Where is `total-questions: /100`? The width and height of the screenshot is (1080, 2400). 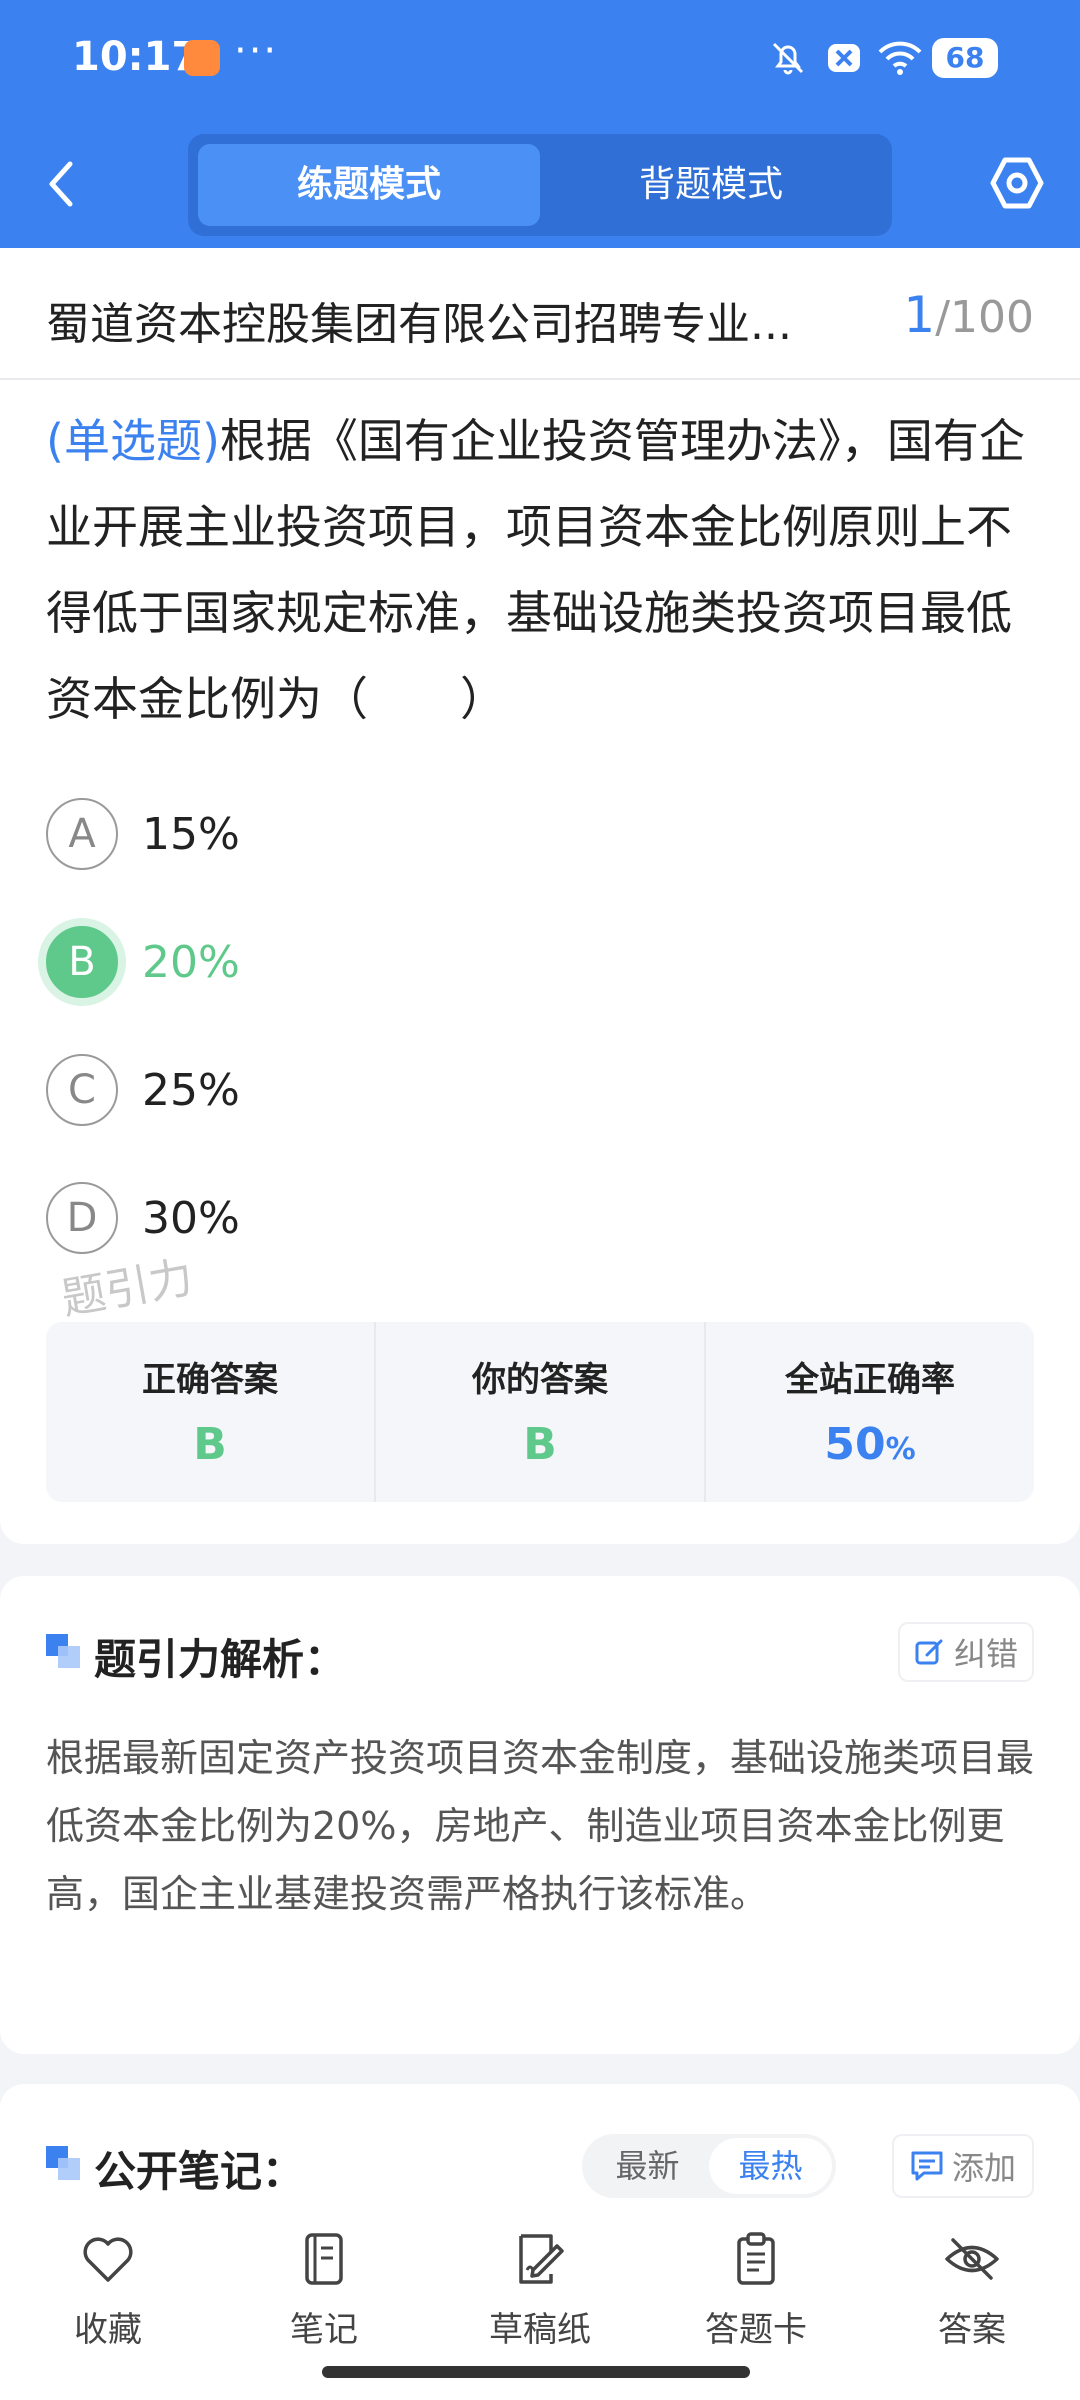
total-questions: /100 is located at coordinates (984, 317).